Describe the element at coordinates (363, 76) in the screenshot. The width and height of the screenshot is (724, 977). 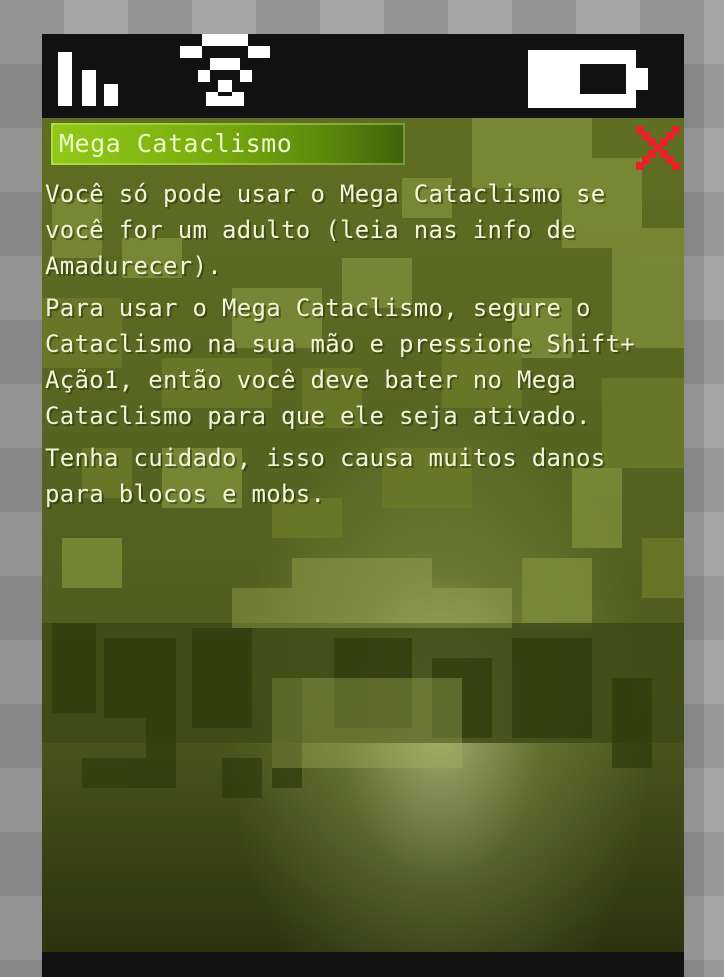
I see `status-bar` at that location.